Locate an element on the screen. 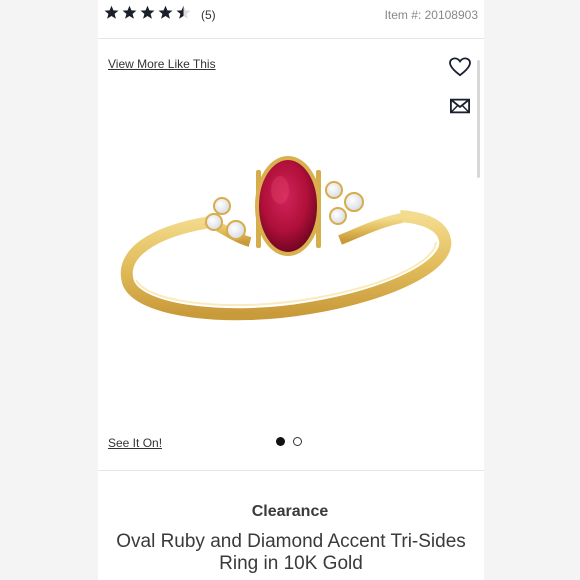 The width and height of the screenshot is (580, 580). star-rating is located at coordinates (149, 12).